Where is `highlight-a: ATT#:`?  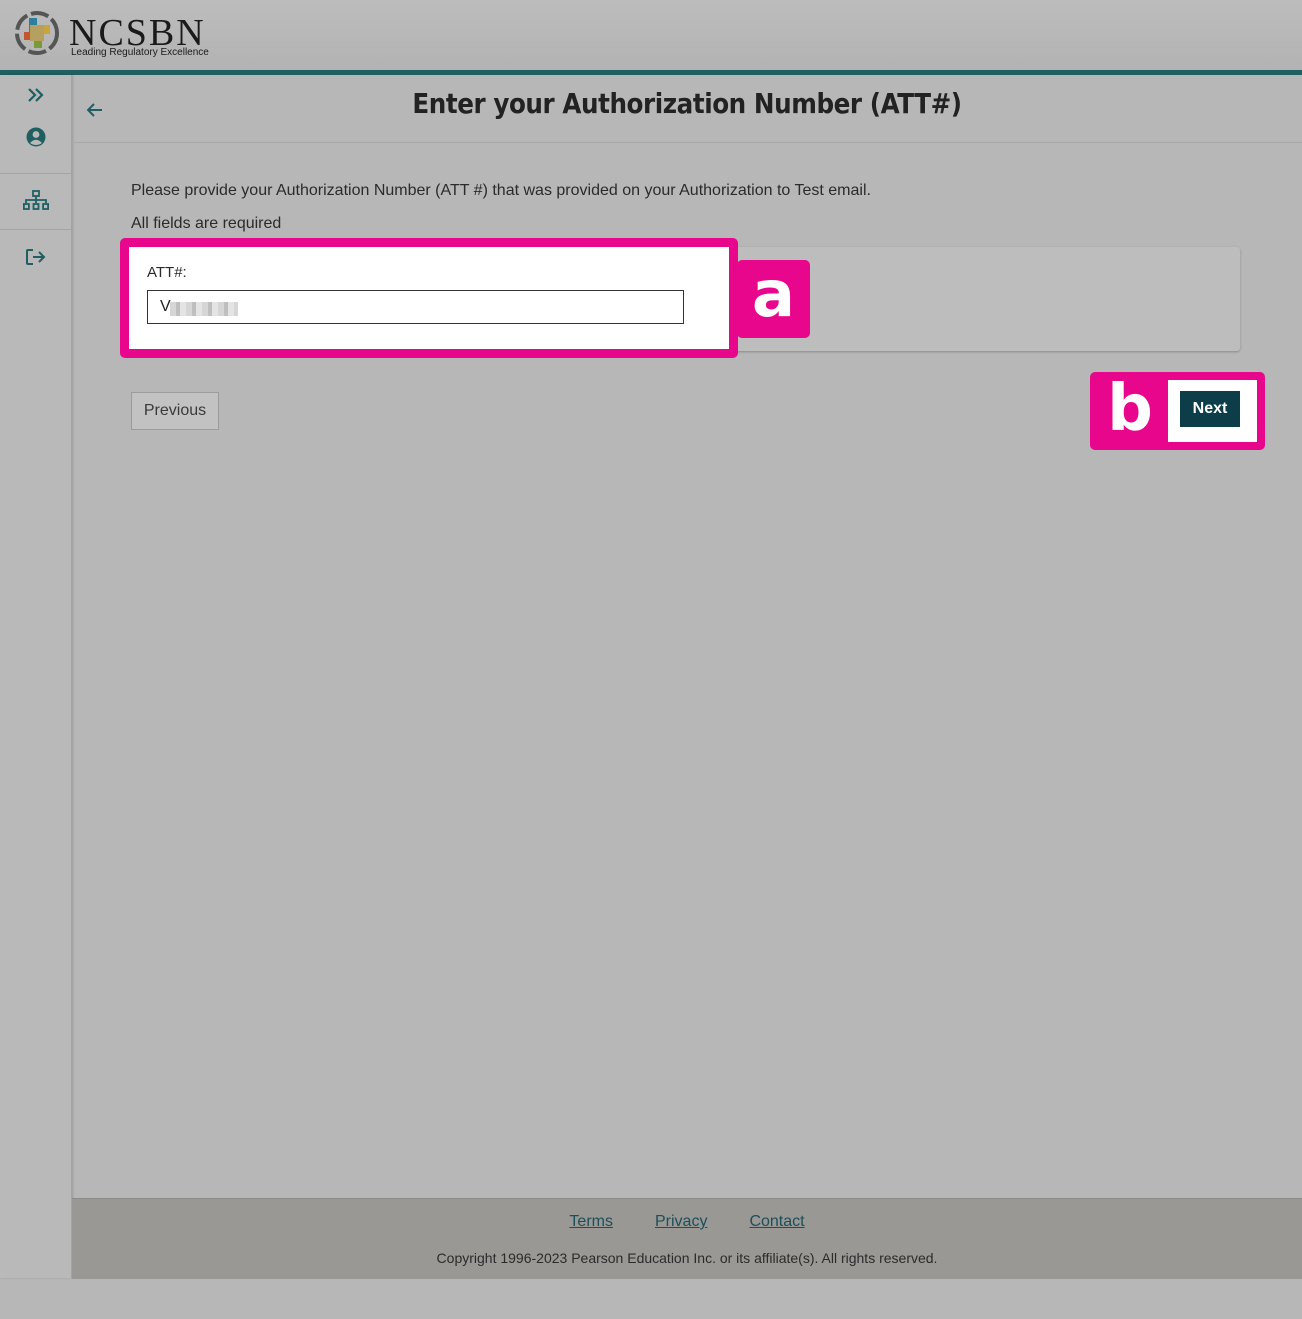
highlight-a: ATT#: is located at coordinates (429, 298).